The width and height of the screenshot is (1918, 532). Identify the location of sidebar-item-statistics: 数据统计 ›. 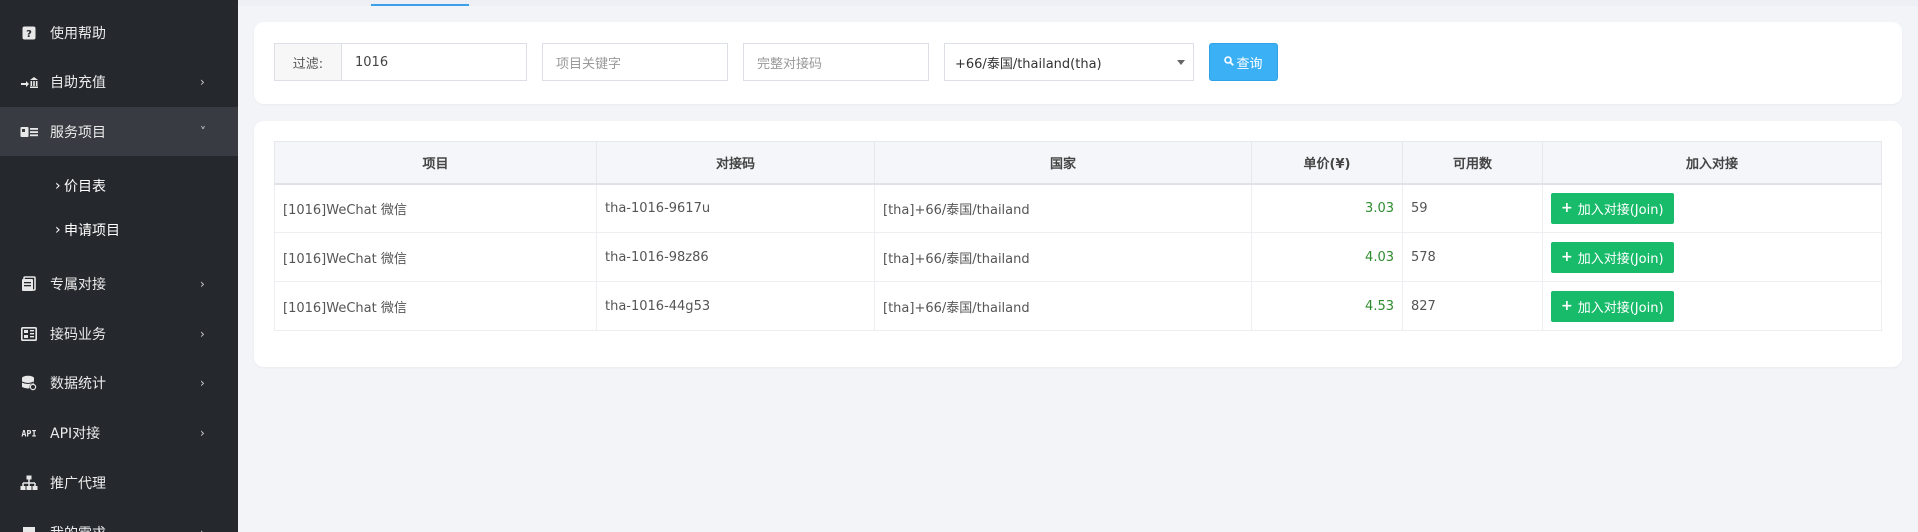
(119, 382).